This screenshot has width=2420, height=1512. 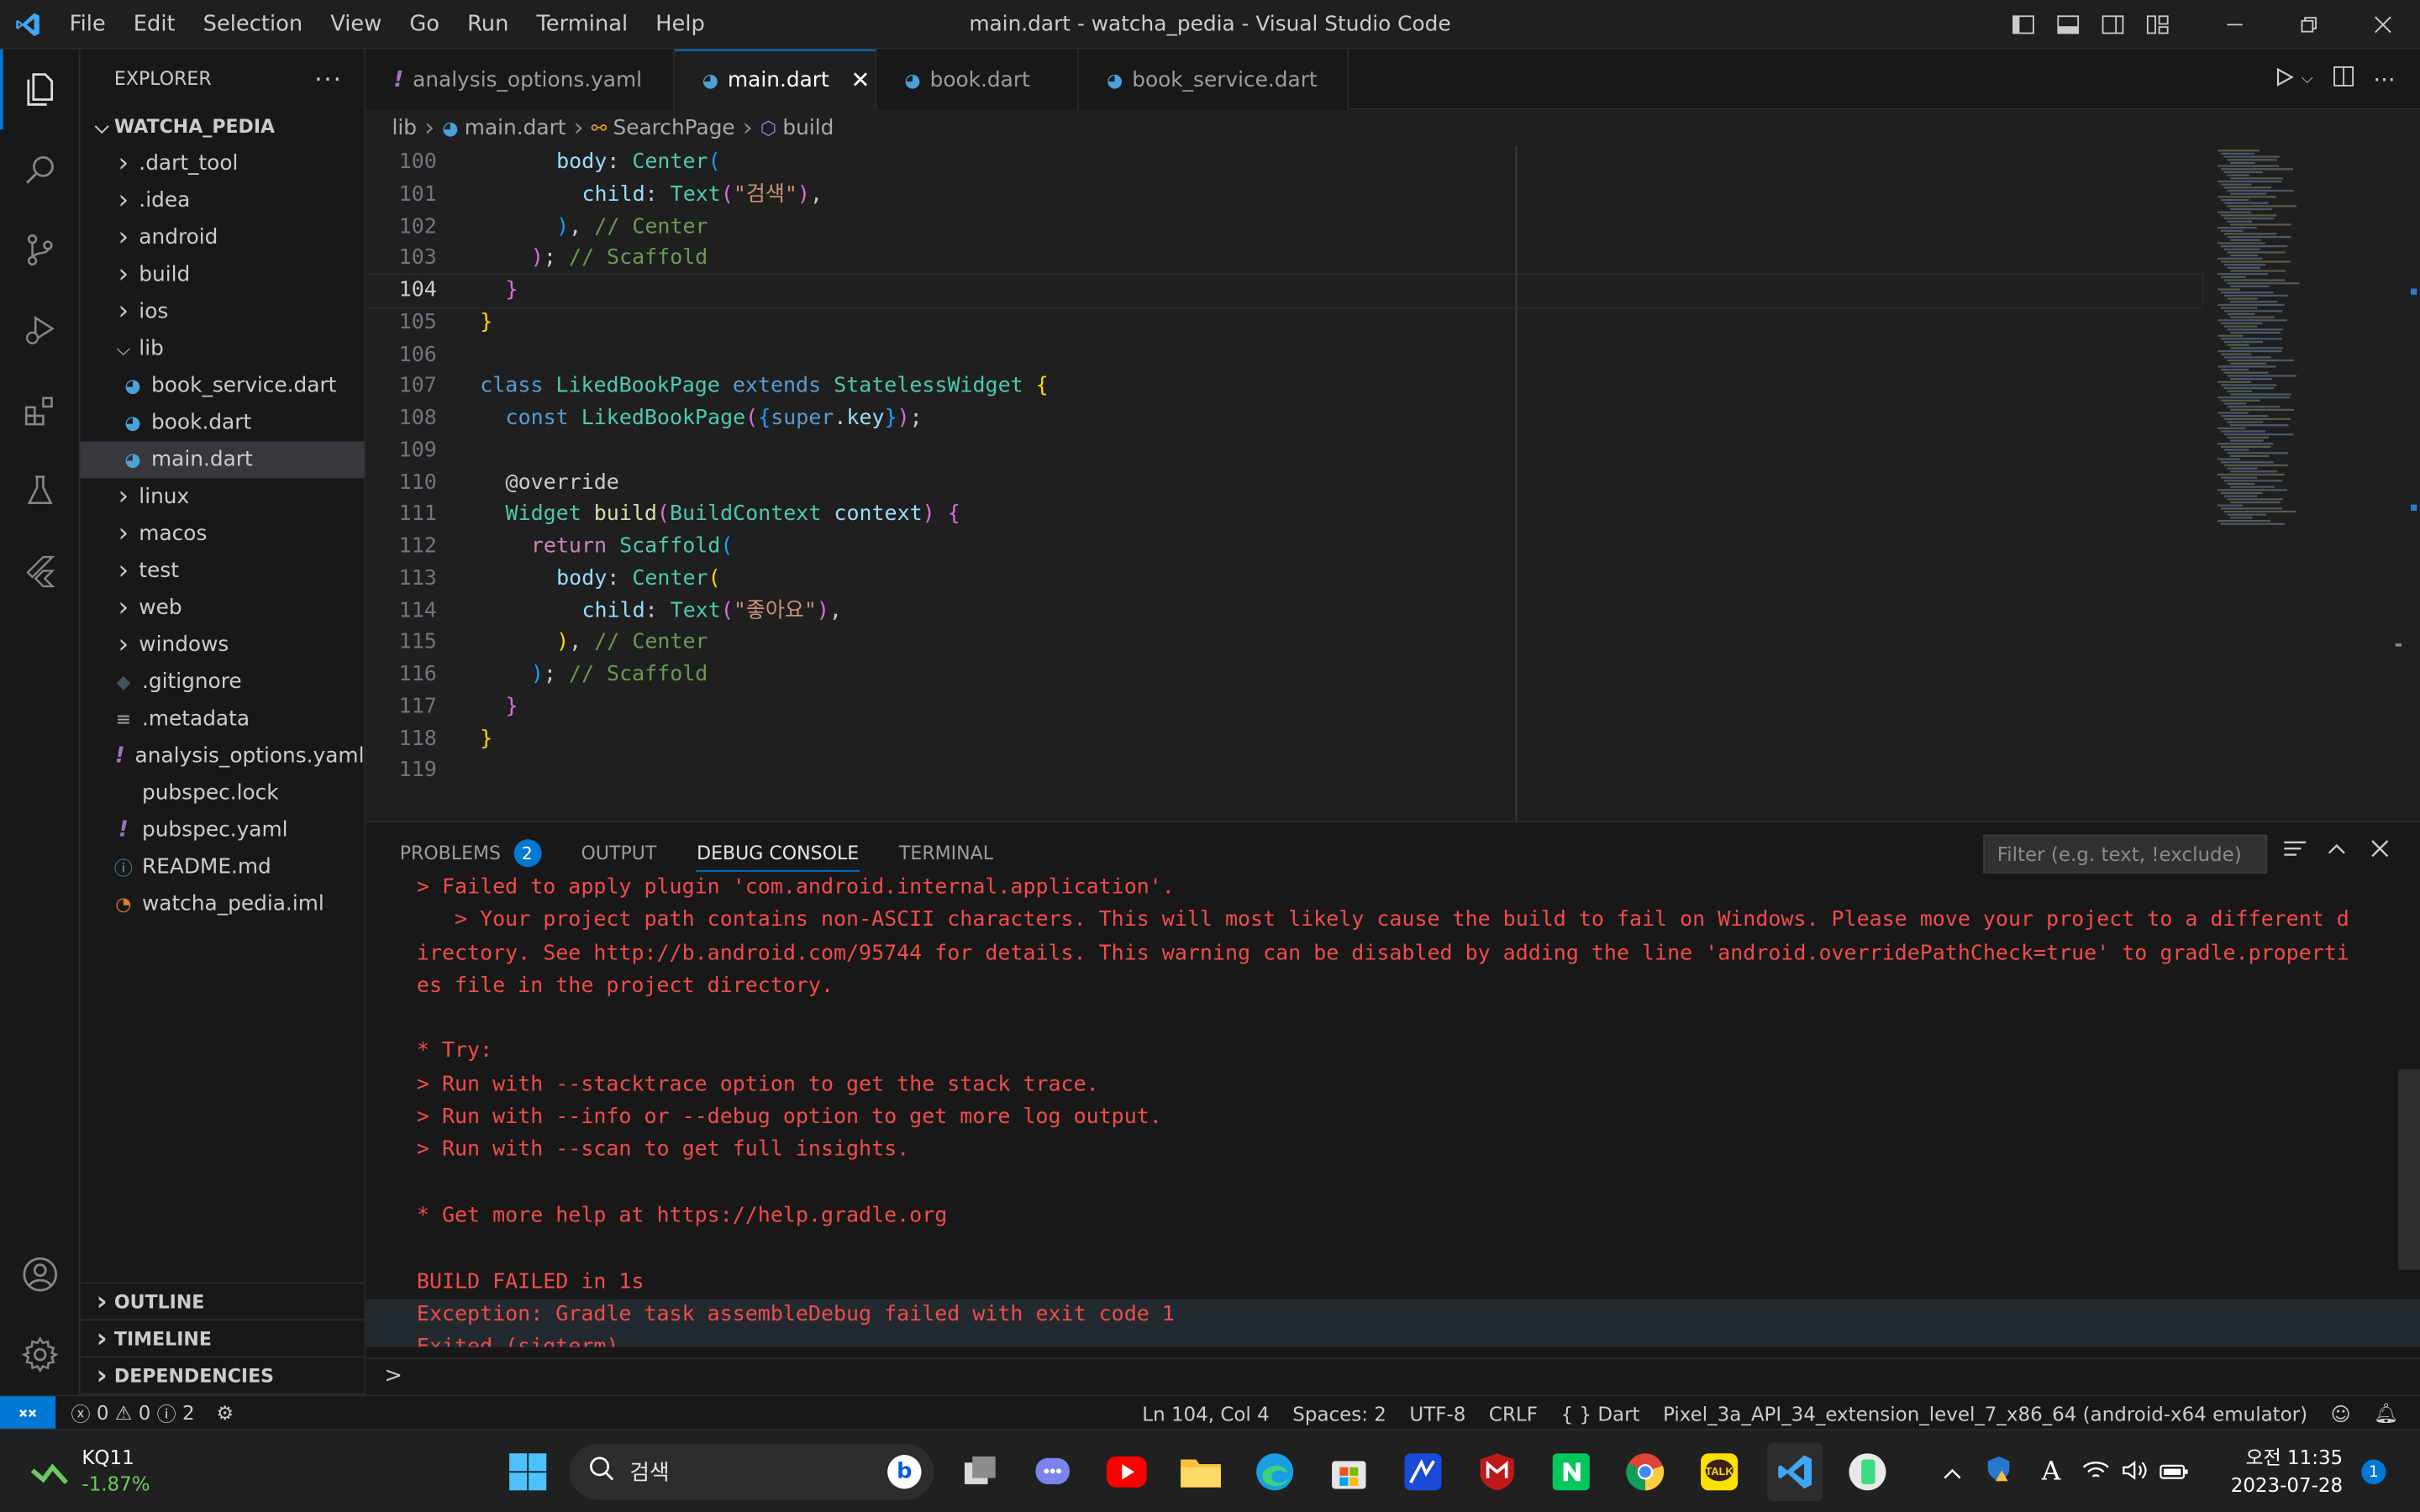 I want to click on run-dropdown-chevron-icon: ⌵, so click(x=2307, y=79).